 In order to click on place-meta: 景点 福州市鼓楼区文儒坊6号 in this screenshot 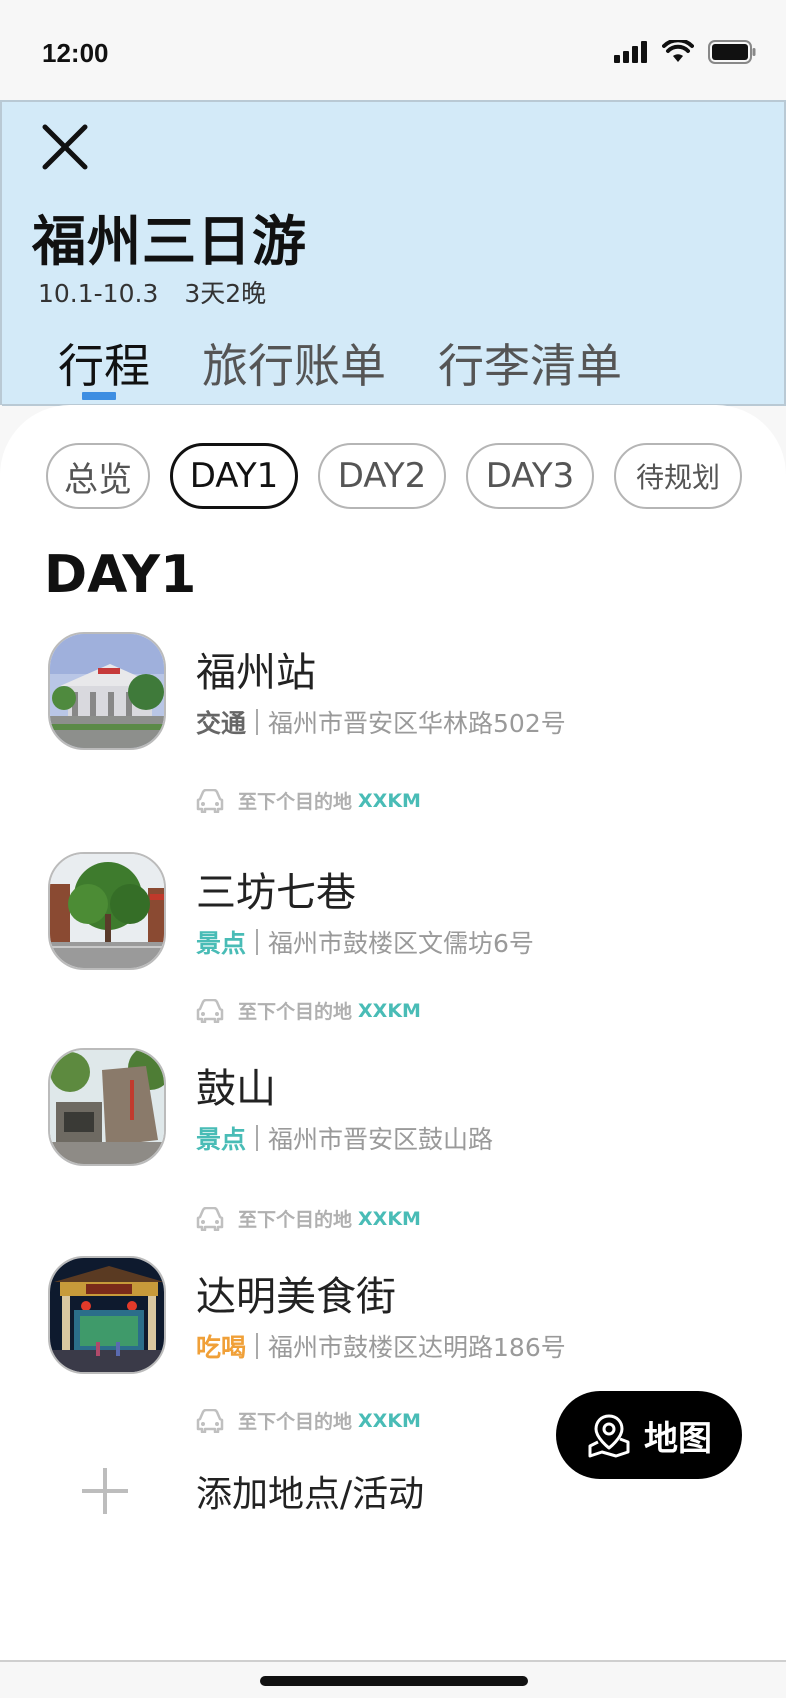, I will do `click(365, 942)`.